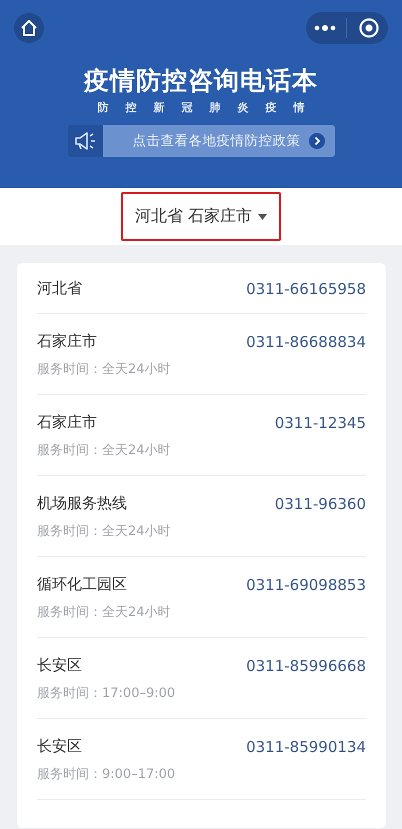  Describe the element at coordinates (320, 423) in the screenshot. I see `phone-link: 0311-12345` at that location.